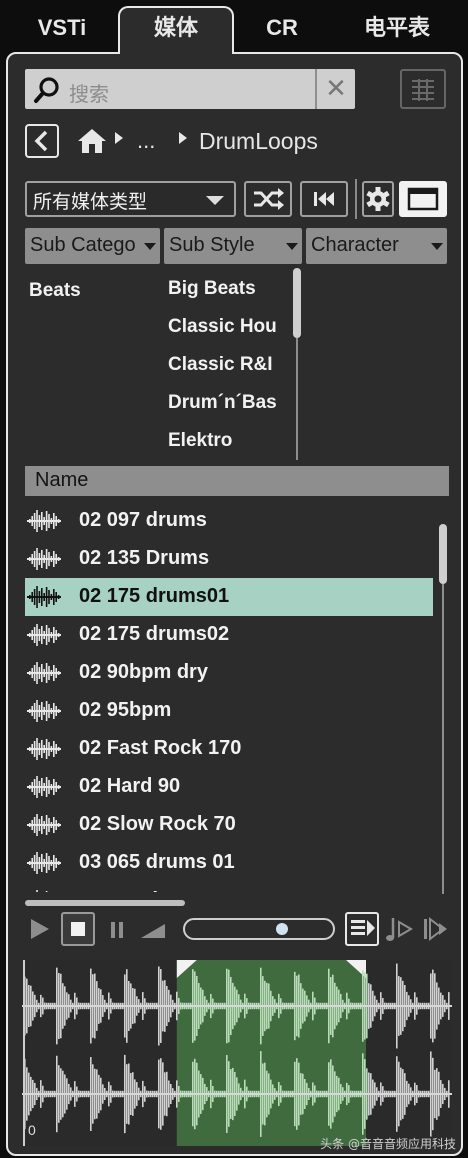  I want to click on tab-media: 媒体, so click(176, 30).